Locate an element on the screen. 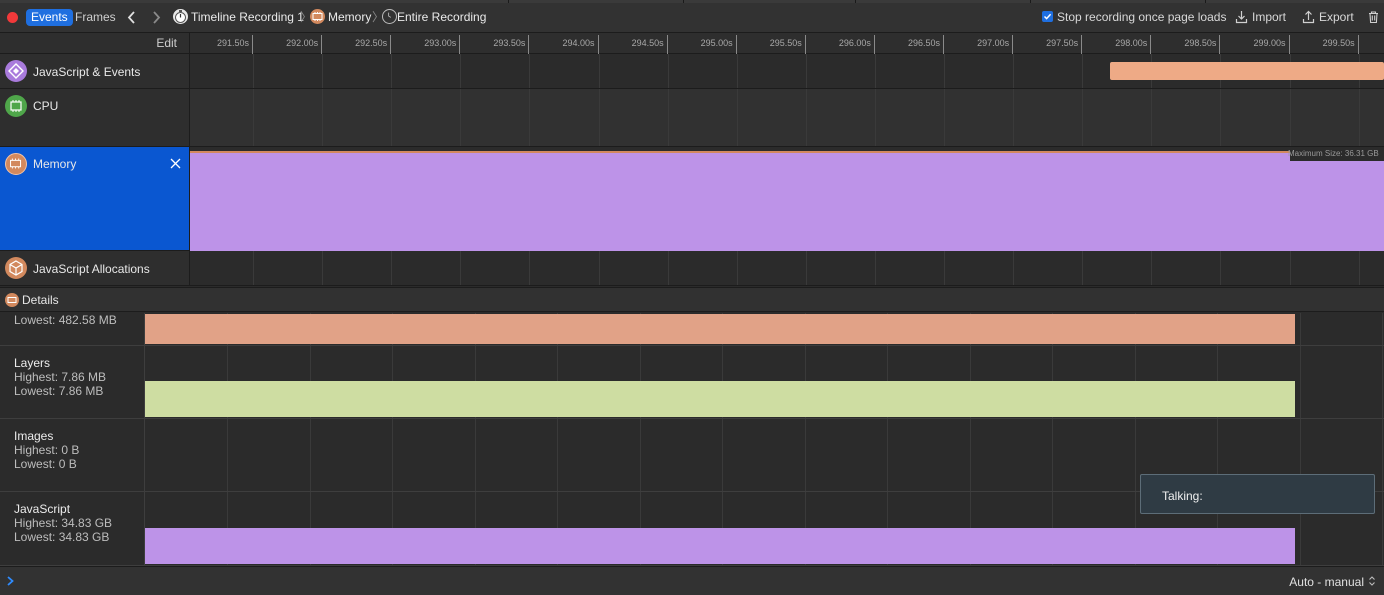 The image size is (1384, 595). breadcrumb-recording: Timeline Recording 1 is located at coordinates (247, 17).